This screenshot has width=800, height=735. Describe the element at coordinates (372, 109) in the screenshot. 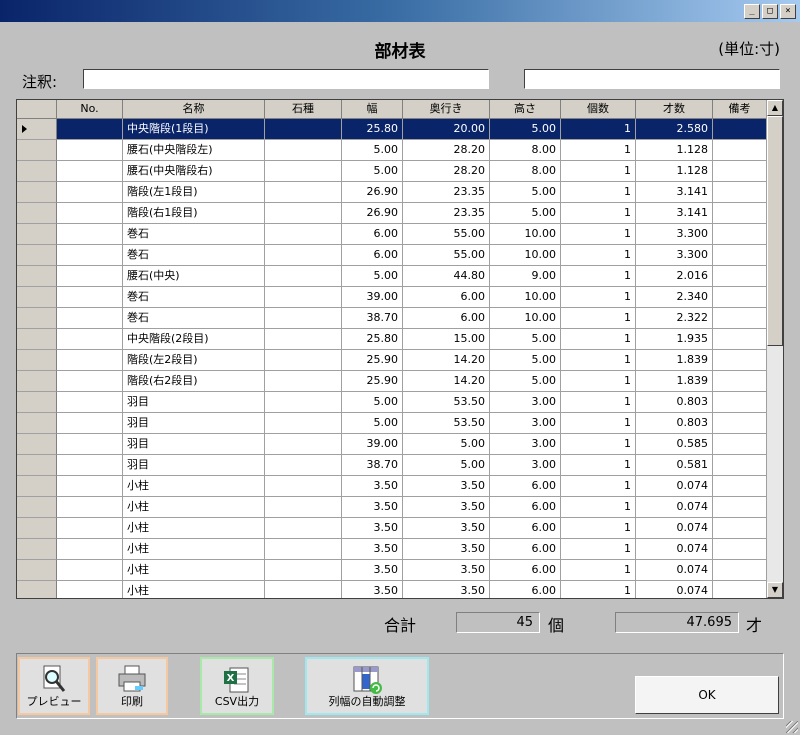

I see `header-width: 幅` at that location.